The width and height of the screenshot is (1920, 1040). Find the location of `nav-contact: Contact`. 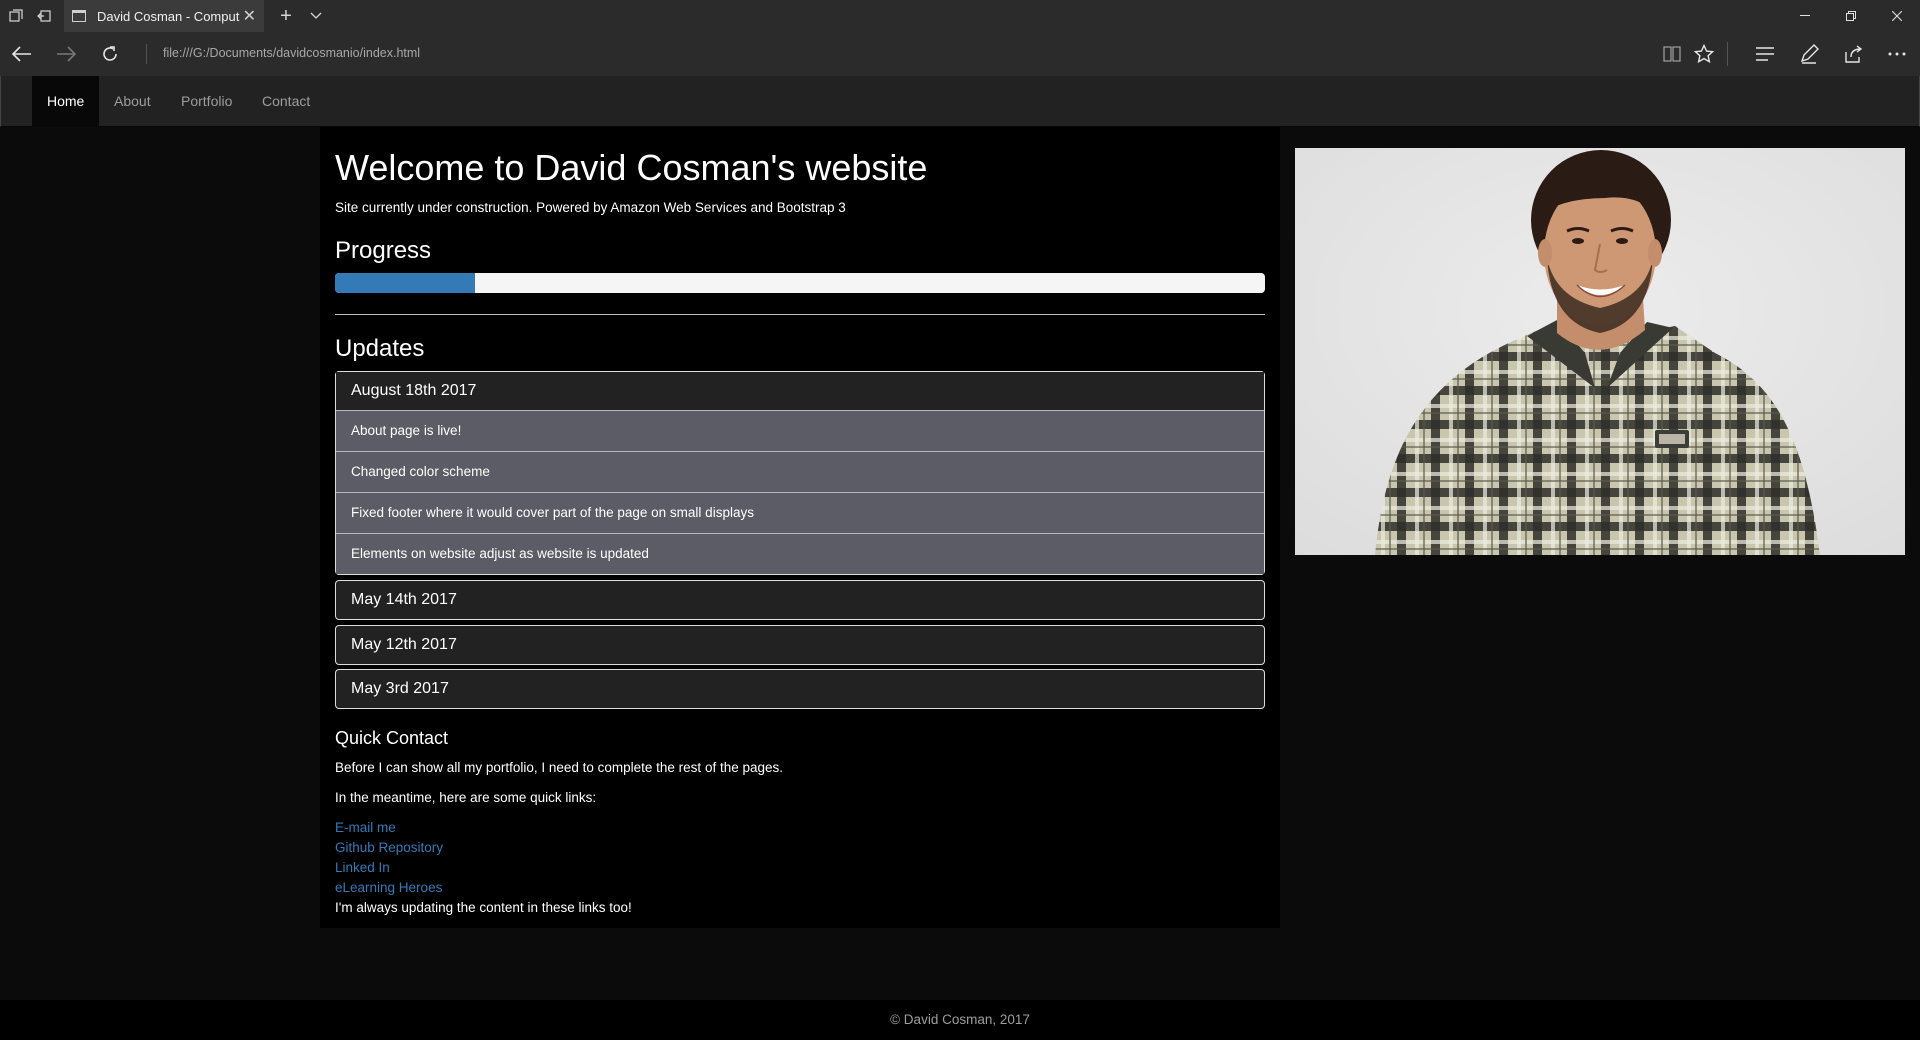

nav-contact: Contact is located at coordinates (286, 101).